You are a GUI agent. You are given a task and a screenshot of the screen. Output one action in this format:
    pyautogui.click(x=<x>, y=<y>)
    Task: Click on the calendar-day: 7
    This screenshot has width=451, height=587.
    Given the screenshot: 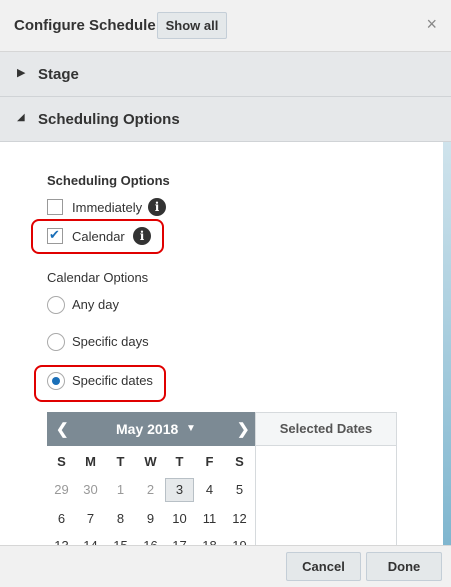 What is the action you would take?
    pyautogui.click(x=90, y=519)
    